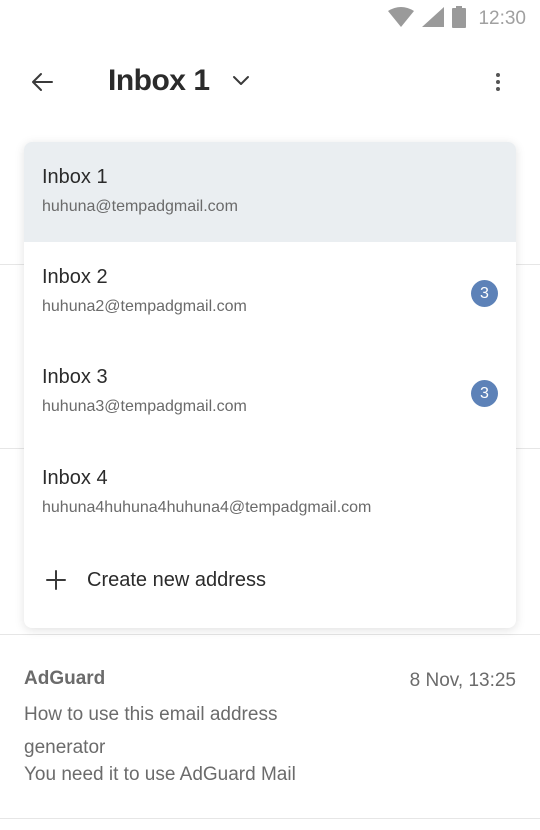 This screenshot has height=830, width=540. Describe the element at coordinates (207, 507) in the screenshot. I see `inbox-email: huhuna4huhuna4huhuna4@tempadgmail.com` at that location.